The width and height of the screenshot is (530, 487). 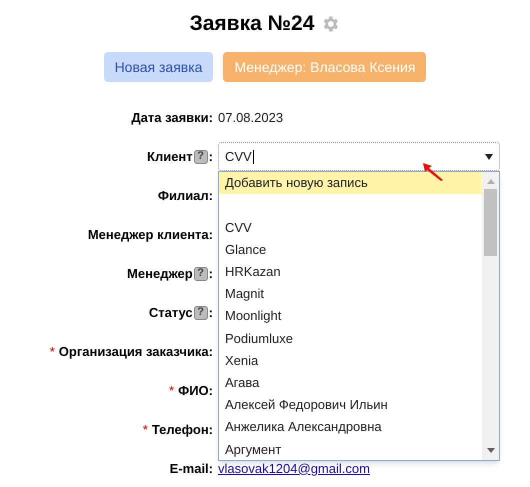 I want to click on field-value: 07.08.2023, so click(x=251, y=117).